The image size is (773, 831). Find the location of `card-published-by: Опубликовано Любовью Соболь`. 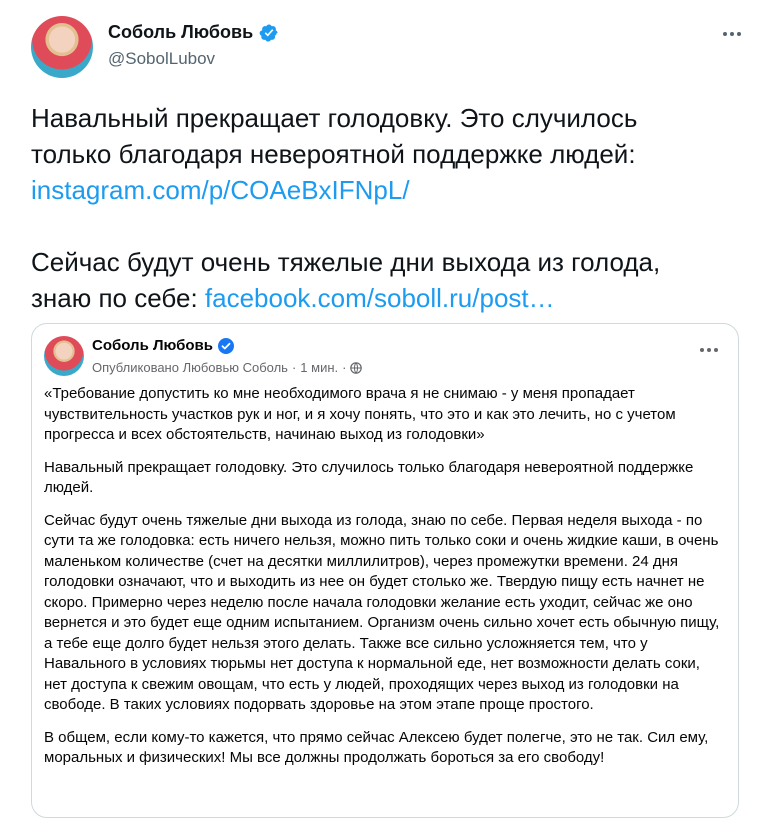

card-published-by: Опубликовано Любовью Соболь is located at coordinates (190, 367).